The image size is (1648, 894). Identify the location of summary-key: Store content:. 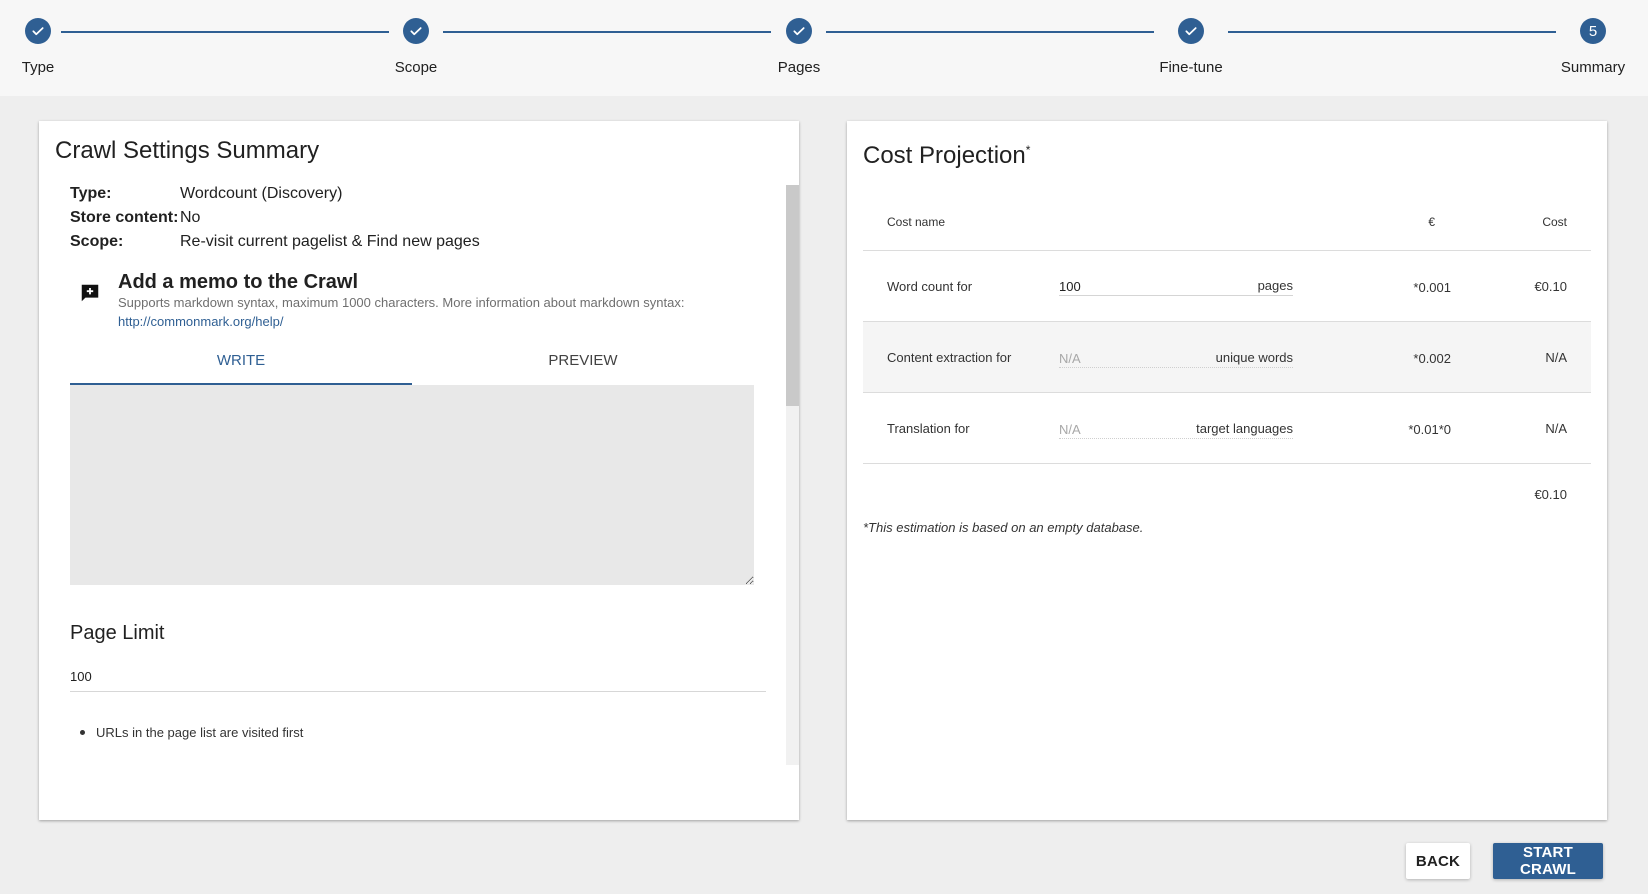
(124, 217).